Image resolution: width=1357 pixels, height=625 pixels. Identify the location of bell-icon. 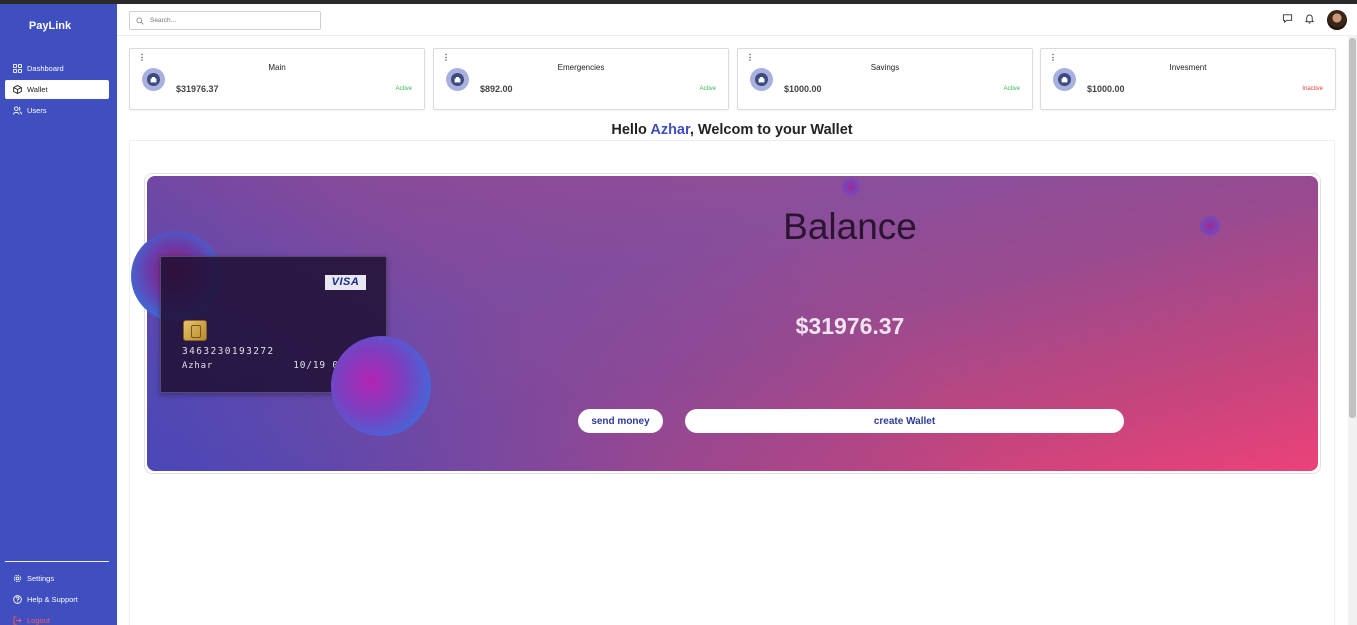
(1309, 18).